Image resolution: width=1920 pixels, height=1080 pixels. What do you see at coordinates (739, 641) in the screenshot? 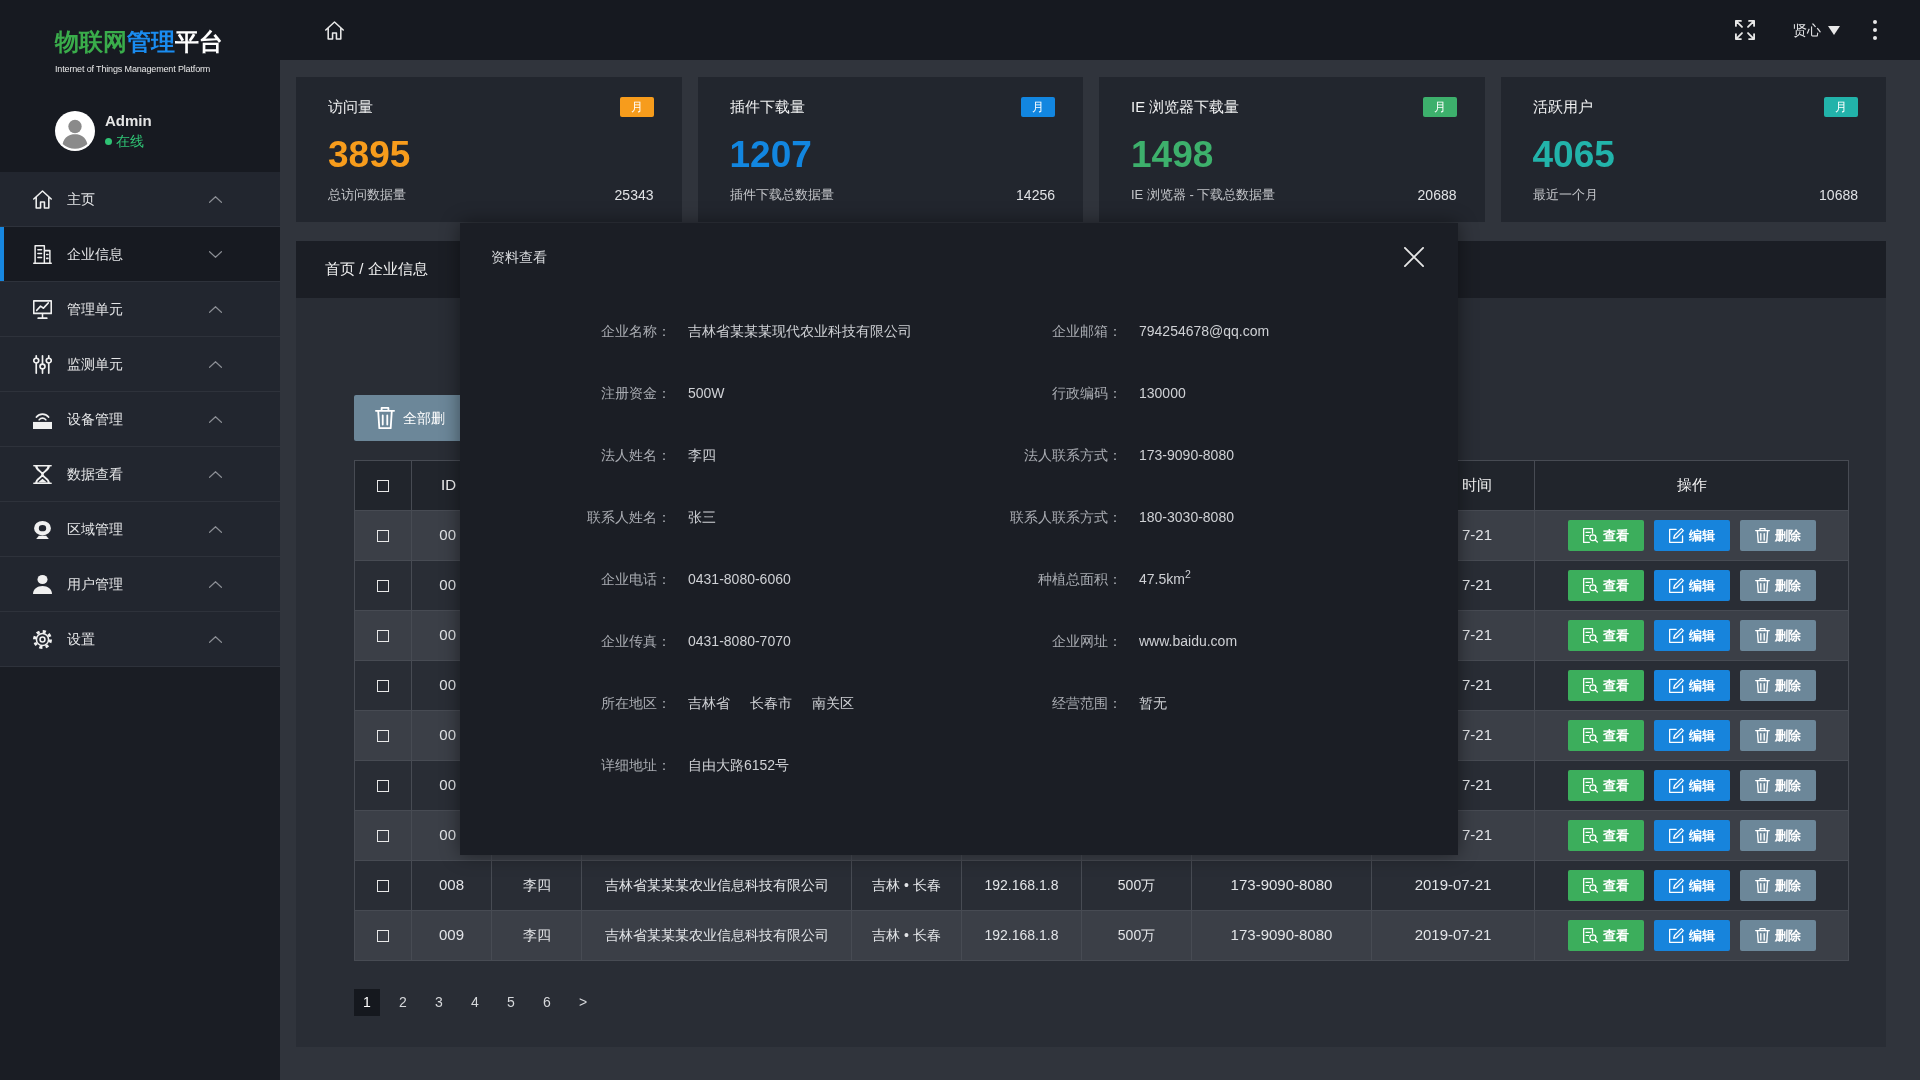
I see `field-value: 0431-8080-7070` at bounding box center [739, 641].